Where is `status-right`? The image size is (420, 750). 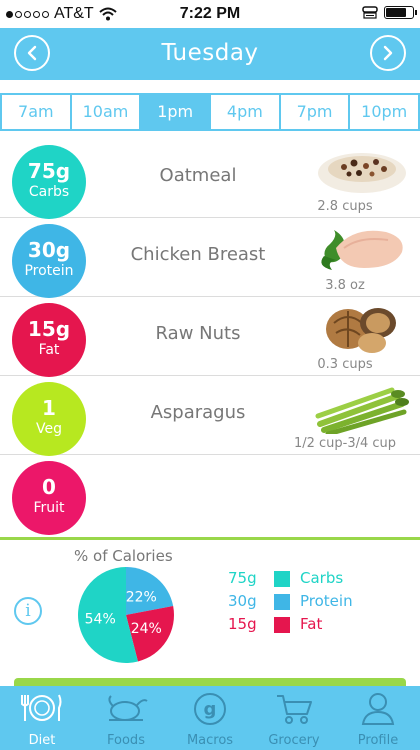
status-right is located at coordinates (389, 12).